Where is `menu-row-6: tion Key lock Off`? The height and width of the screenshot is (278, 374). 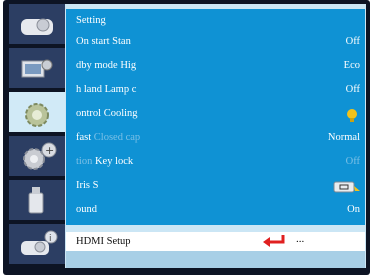 menu-row-6: tion Key lock Off is located at coordinates (215, 164).